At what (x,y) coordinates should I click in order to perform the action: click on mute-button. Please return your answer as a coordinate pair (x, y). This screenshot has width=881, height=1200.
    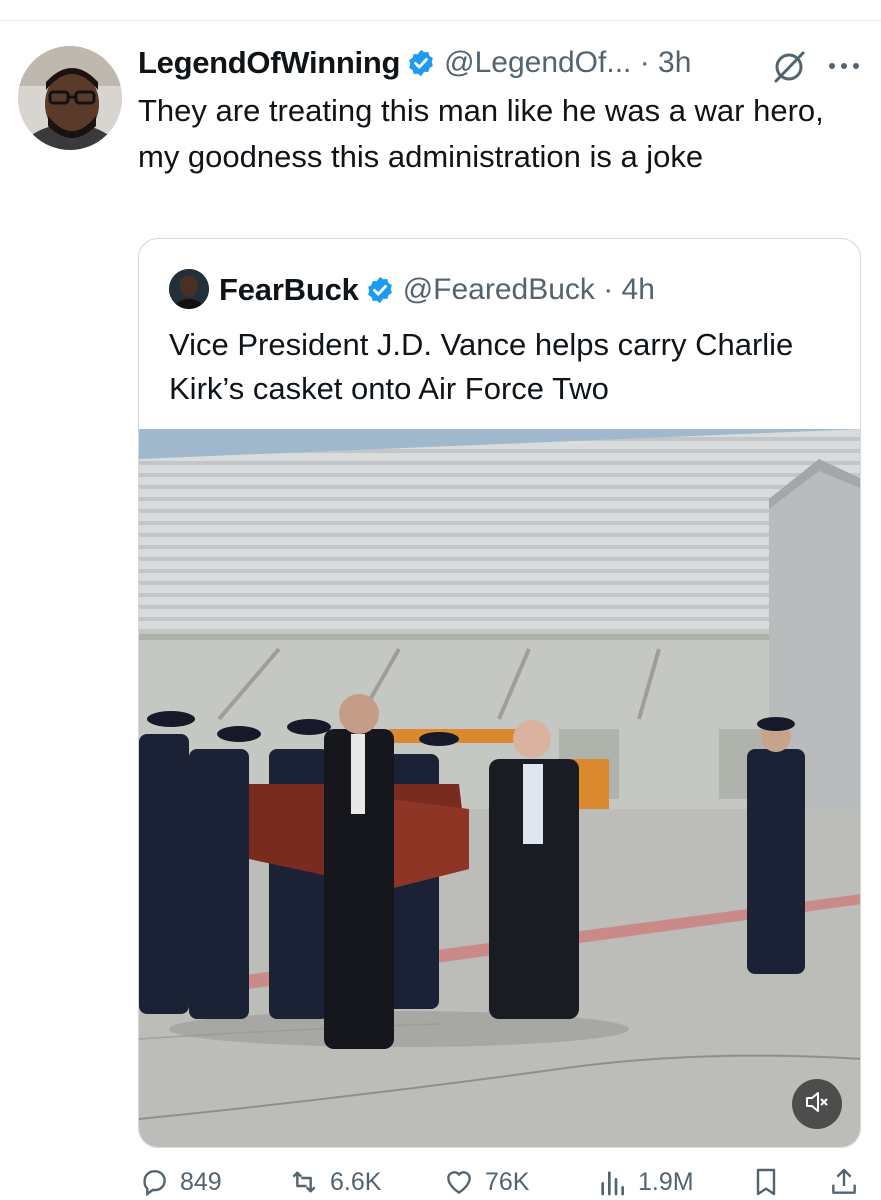
    Looking at the image, I should click on (817, 1104).